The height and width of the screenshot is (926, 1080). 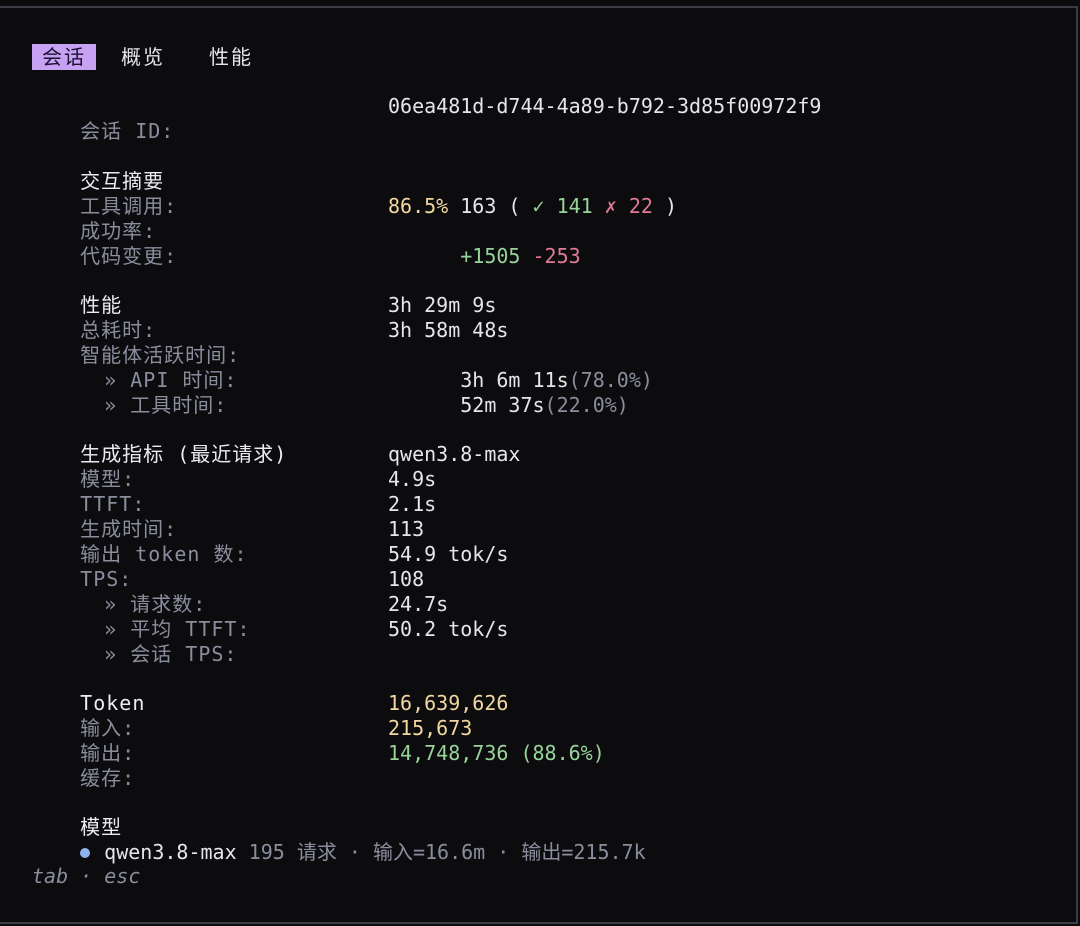 I want to click on output-tokens-total-row: 输出: 215,673, so click(x=252, y=740).